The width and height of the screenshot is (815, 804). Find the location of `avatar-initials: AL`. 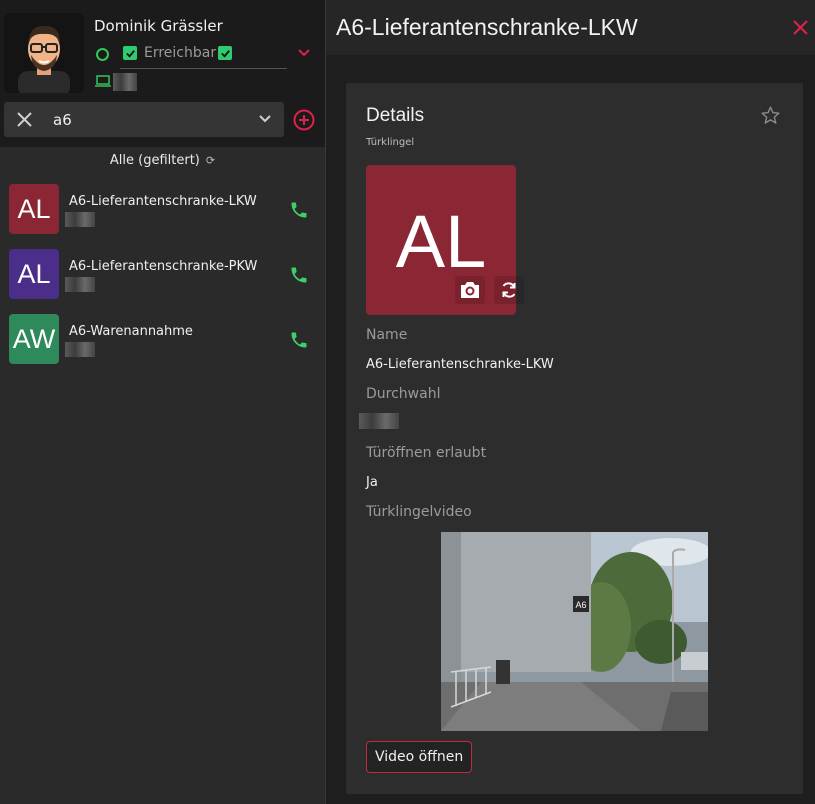

avatar-initials: AL is located at coordinates (441, 241).